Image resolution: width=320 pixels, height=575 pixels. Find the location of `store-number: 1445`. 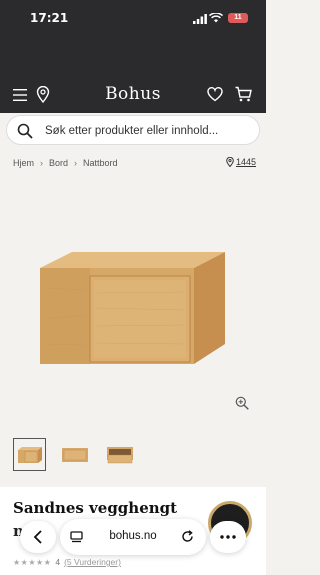

store-number: 1445 is located at coordinates (246, 162).